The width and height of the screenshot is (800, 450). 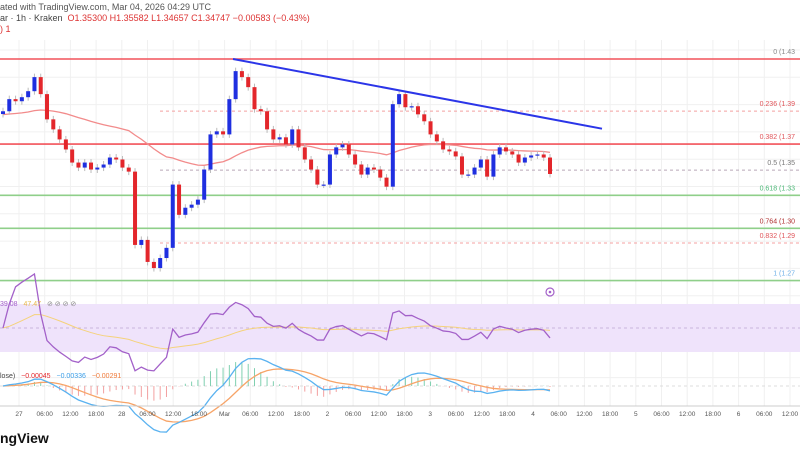 What do you see at coordinates (417, 94) in the screenshot?
I see `trendline` at bounding box center [417, 94].